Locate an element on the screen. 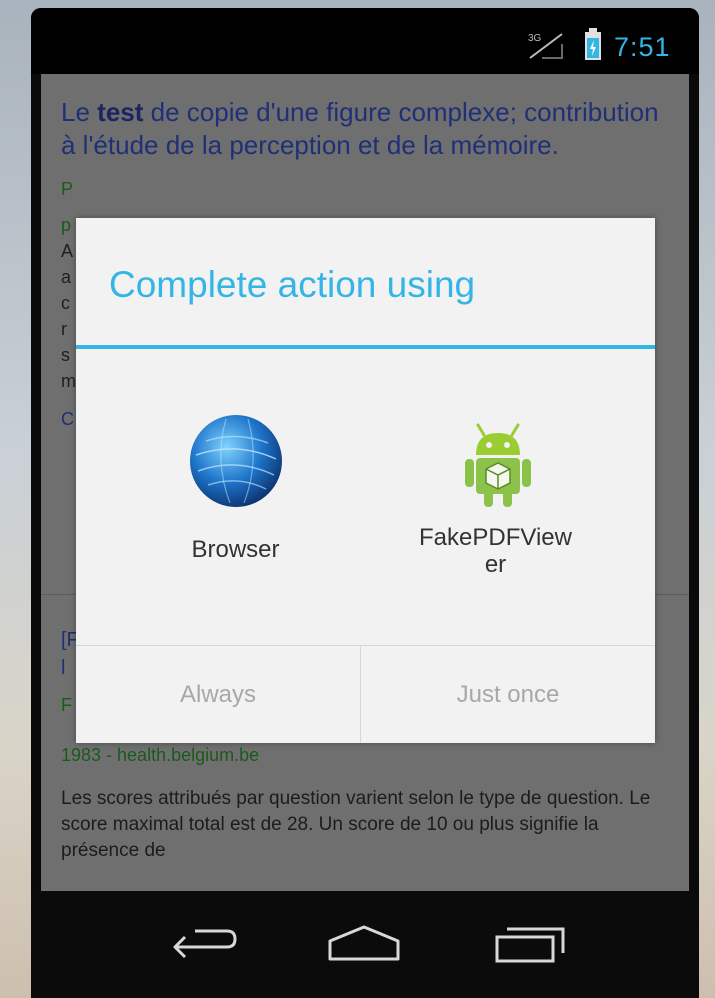 Image resolution: width=715 pixels, height=998 pixels. app-label-browser: Browser is located at coordinates (235, 549).